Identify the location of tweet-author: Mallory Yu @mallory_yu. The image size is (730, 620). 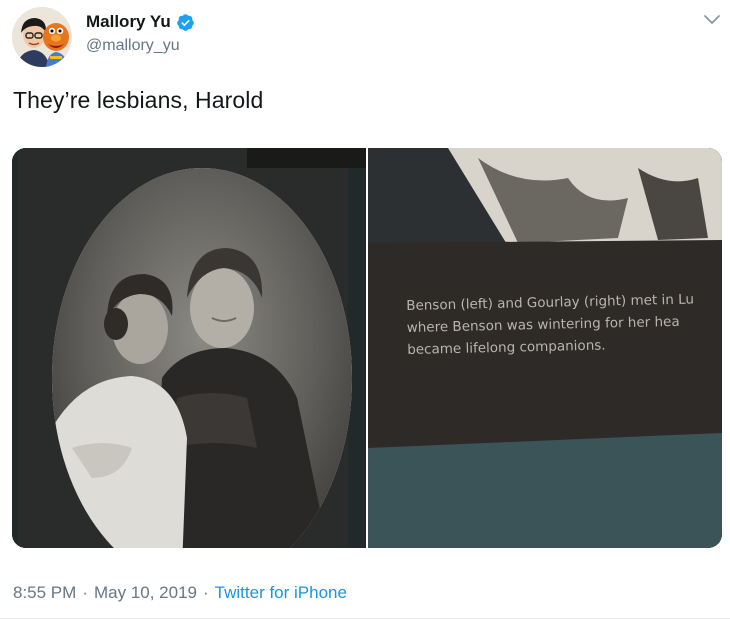
(140, 33).